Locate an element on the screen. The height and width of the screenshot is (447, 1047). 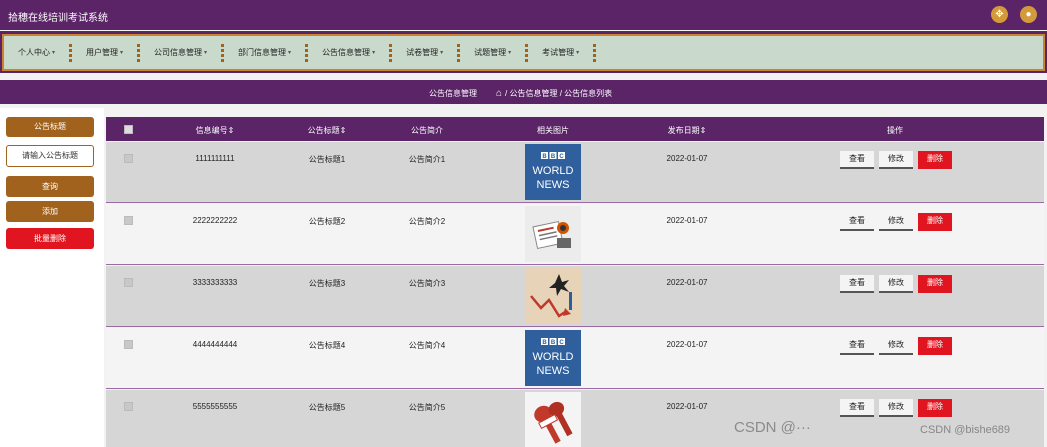
cell-intro: 公告简介3 is located at coordinates (427, 283).